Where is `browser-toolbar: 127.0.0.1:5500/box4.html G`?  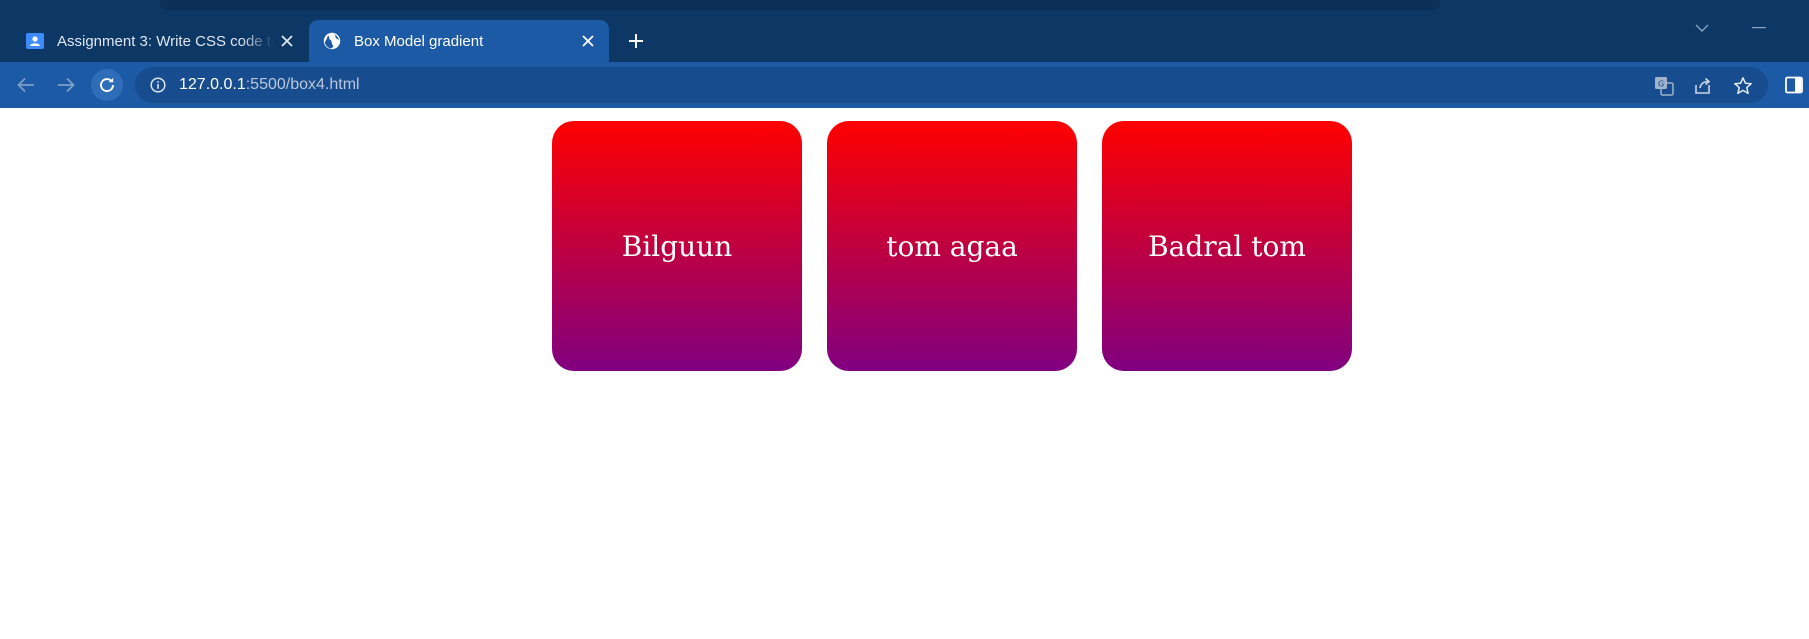
browser-toolbar: 127.0.0.1:5500/box4.html G is located at coordinates (904, 85).